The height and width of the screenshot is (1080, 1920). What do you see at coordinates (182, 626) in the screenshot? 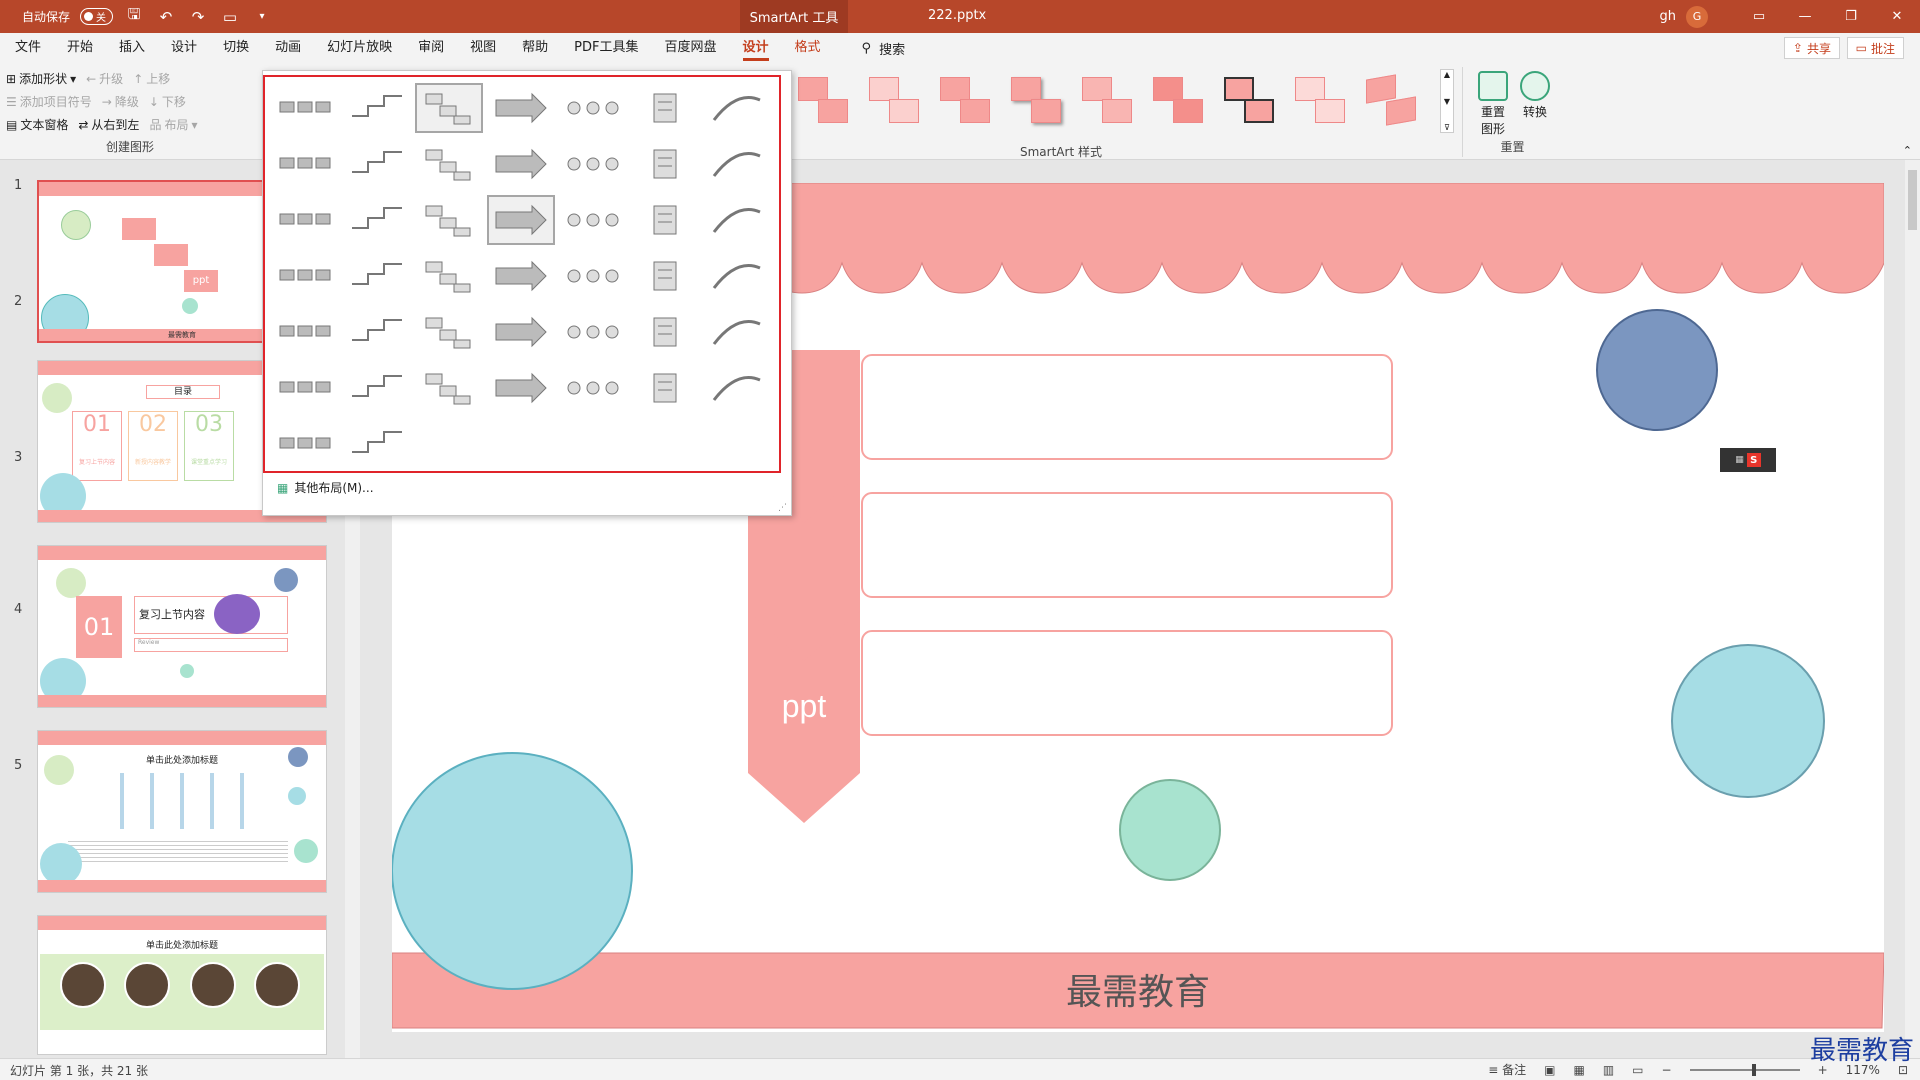
I see `slide-thumbnail-3: 01 复习上节内容 Review` at bounding box center [182, 626].